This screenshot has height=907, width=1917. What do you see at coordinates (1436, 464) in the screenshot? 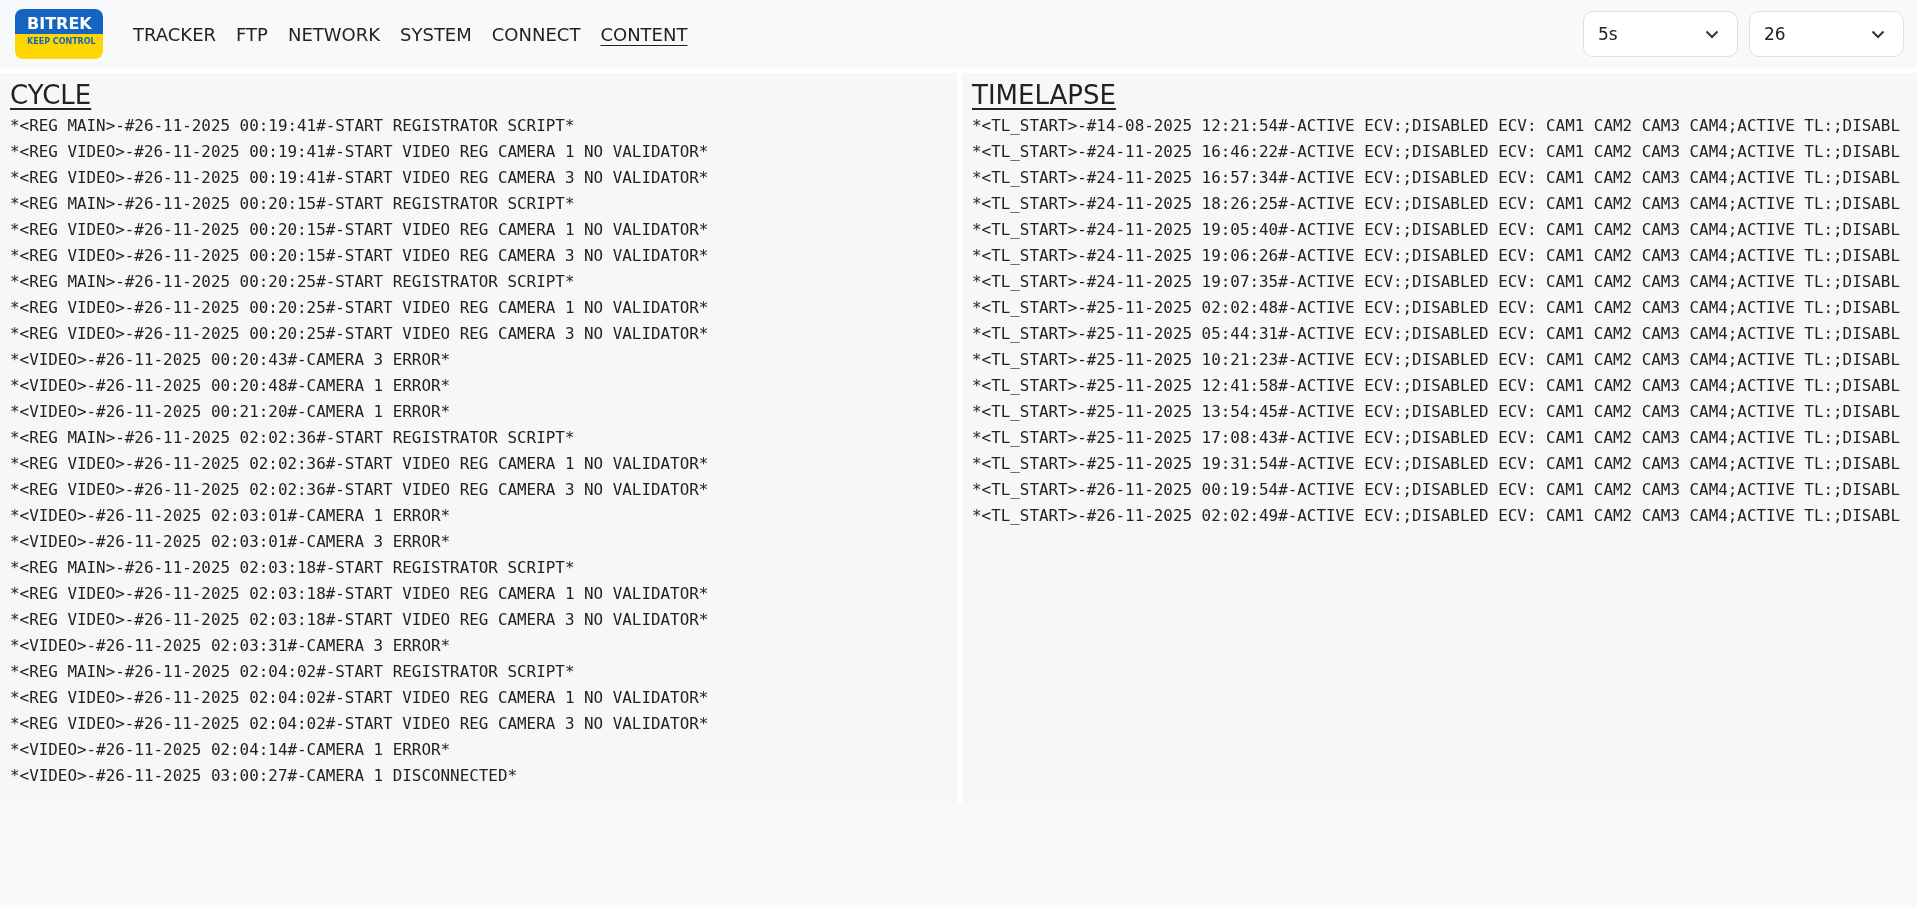
I see `log-line: *<TL_START>-#25-11-2025 19:31:54#-ACTIVE ECV:;DISABLED ECV: CAM1 CAM2 CAM3 CAM4;ACTIVE TL:;DISABL` at bounding box center [1436, 464].